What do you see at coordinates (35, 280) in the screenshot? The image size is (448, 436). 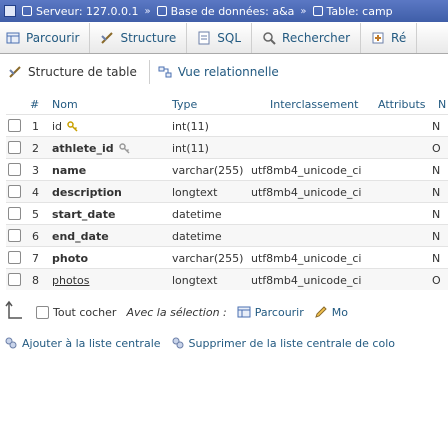 I see `row-num: 8` at bounding box center [35, 280].